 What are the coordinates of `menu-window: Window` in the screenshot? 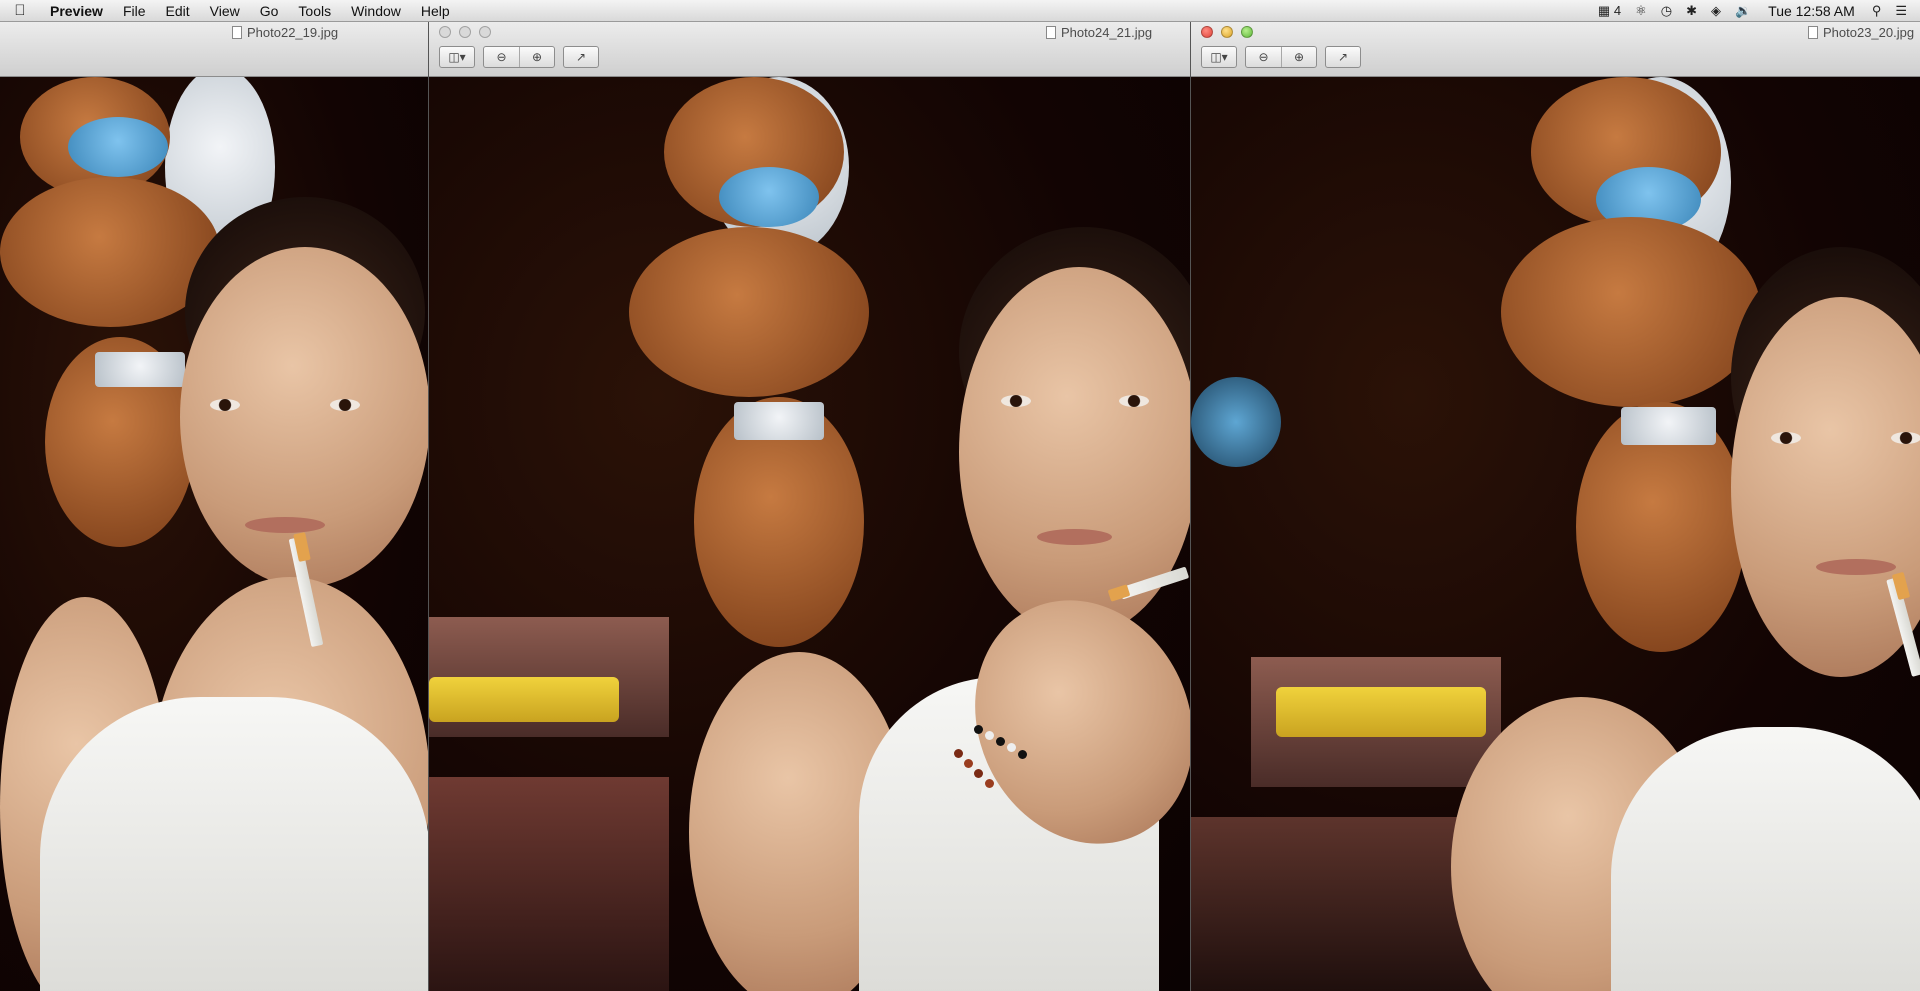 It's located at (376, 11).